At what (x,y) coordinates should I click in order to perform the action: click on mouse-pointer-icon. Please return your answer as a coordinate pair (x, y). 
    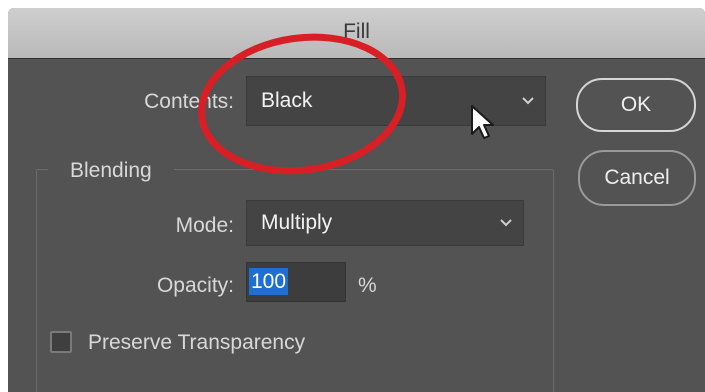
    Looking at the image, I should click on (482, 122).